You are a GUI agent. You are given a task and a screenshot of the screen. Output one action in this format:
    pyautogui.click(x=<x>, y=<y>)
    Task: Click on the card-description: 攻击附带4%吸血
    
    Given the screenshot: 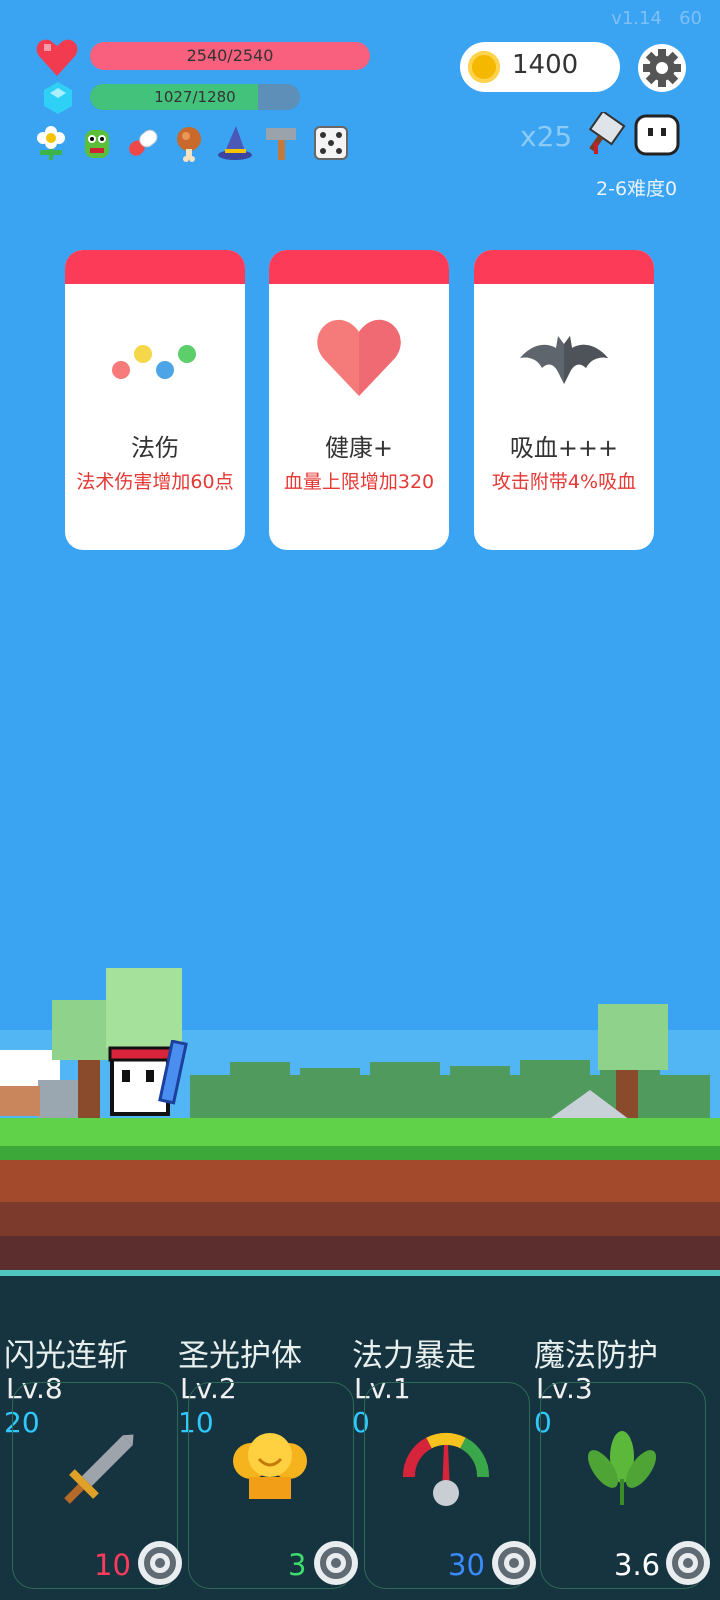 What is the action you would take?
    pyautogui.click(x=564, y=482)
    